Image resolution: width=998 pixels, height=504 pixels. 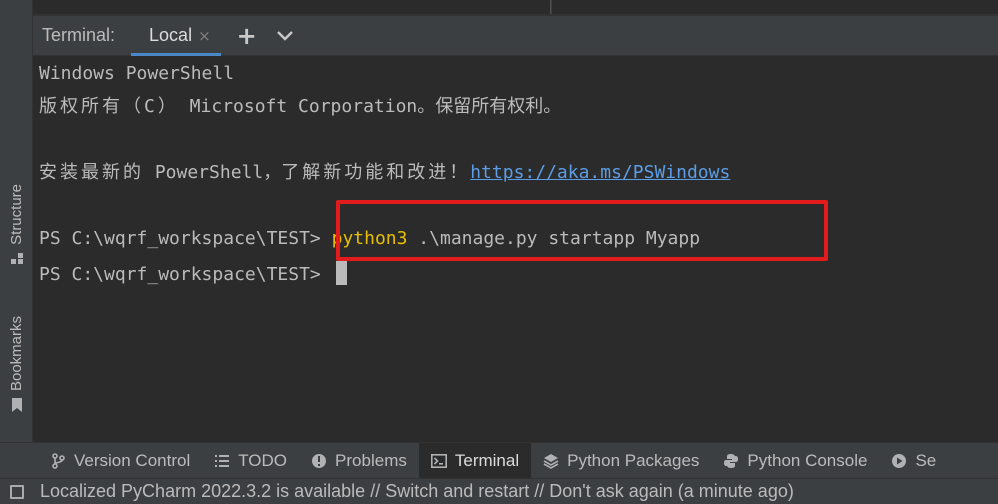 What do you see at coordinates (17, 491) in the screenshot?
I see `tool-windows-toggle-icon` at bounding box center [17, 491].